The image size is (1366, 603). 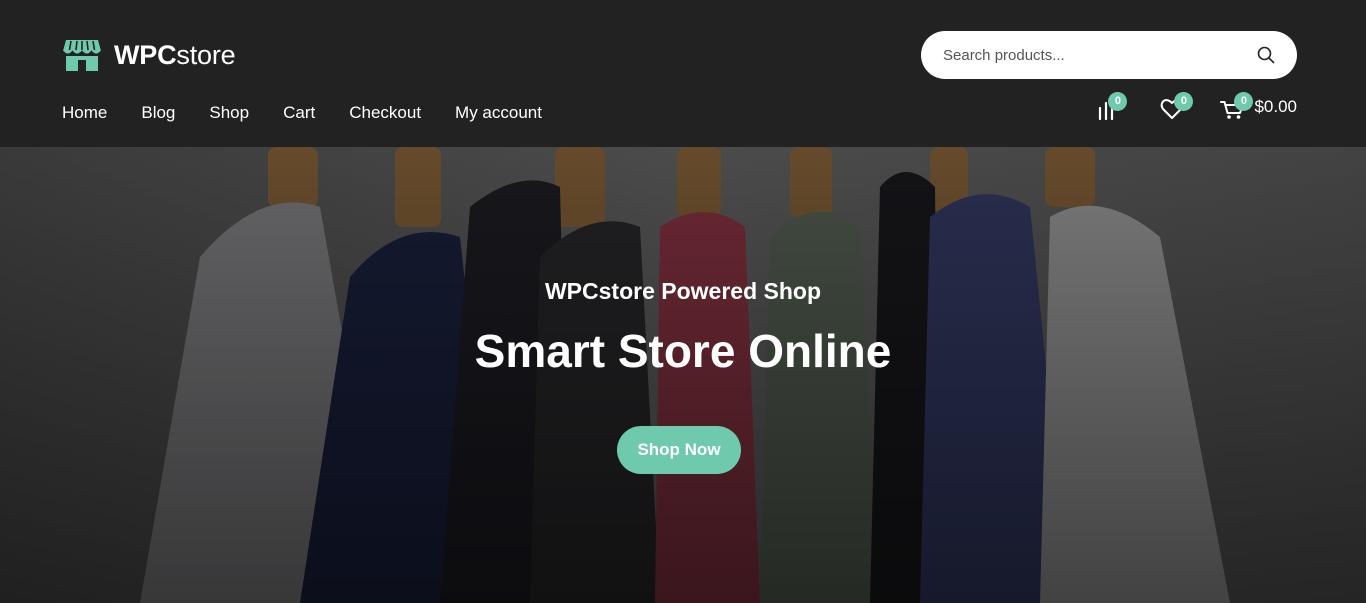 I want to click on search-input, so click(x=1093, y=55).